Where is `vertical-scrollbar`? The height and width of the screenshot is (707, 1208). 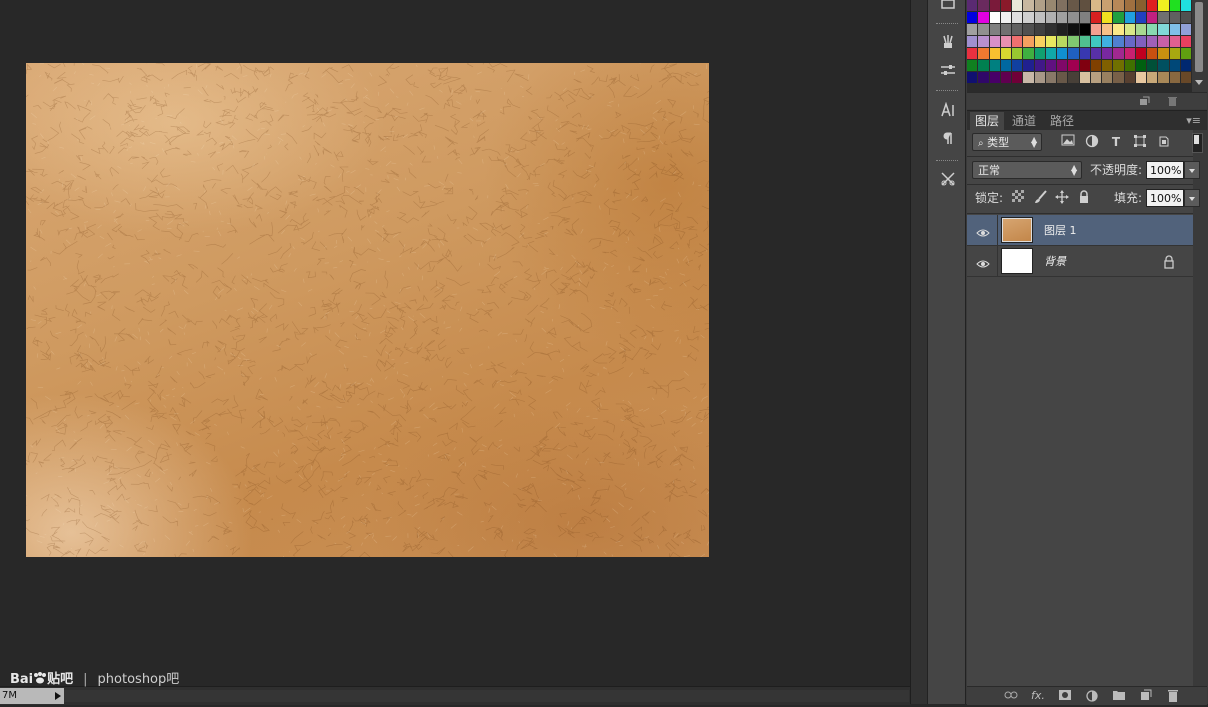 vertical-scrollbar is located at coordinates (919, 352).